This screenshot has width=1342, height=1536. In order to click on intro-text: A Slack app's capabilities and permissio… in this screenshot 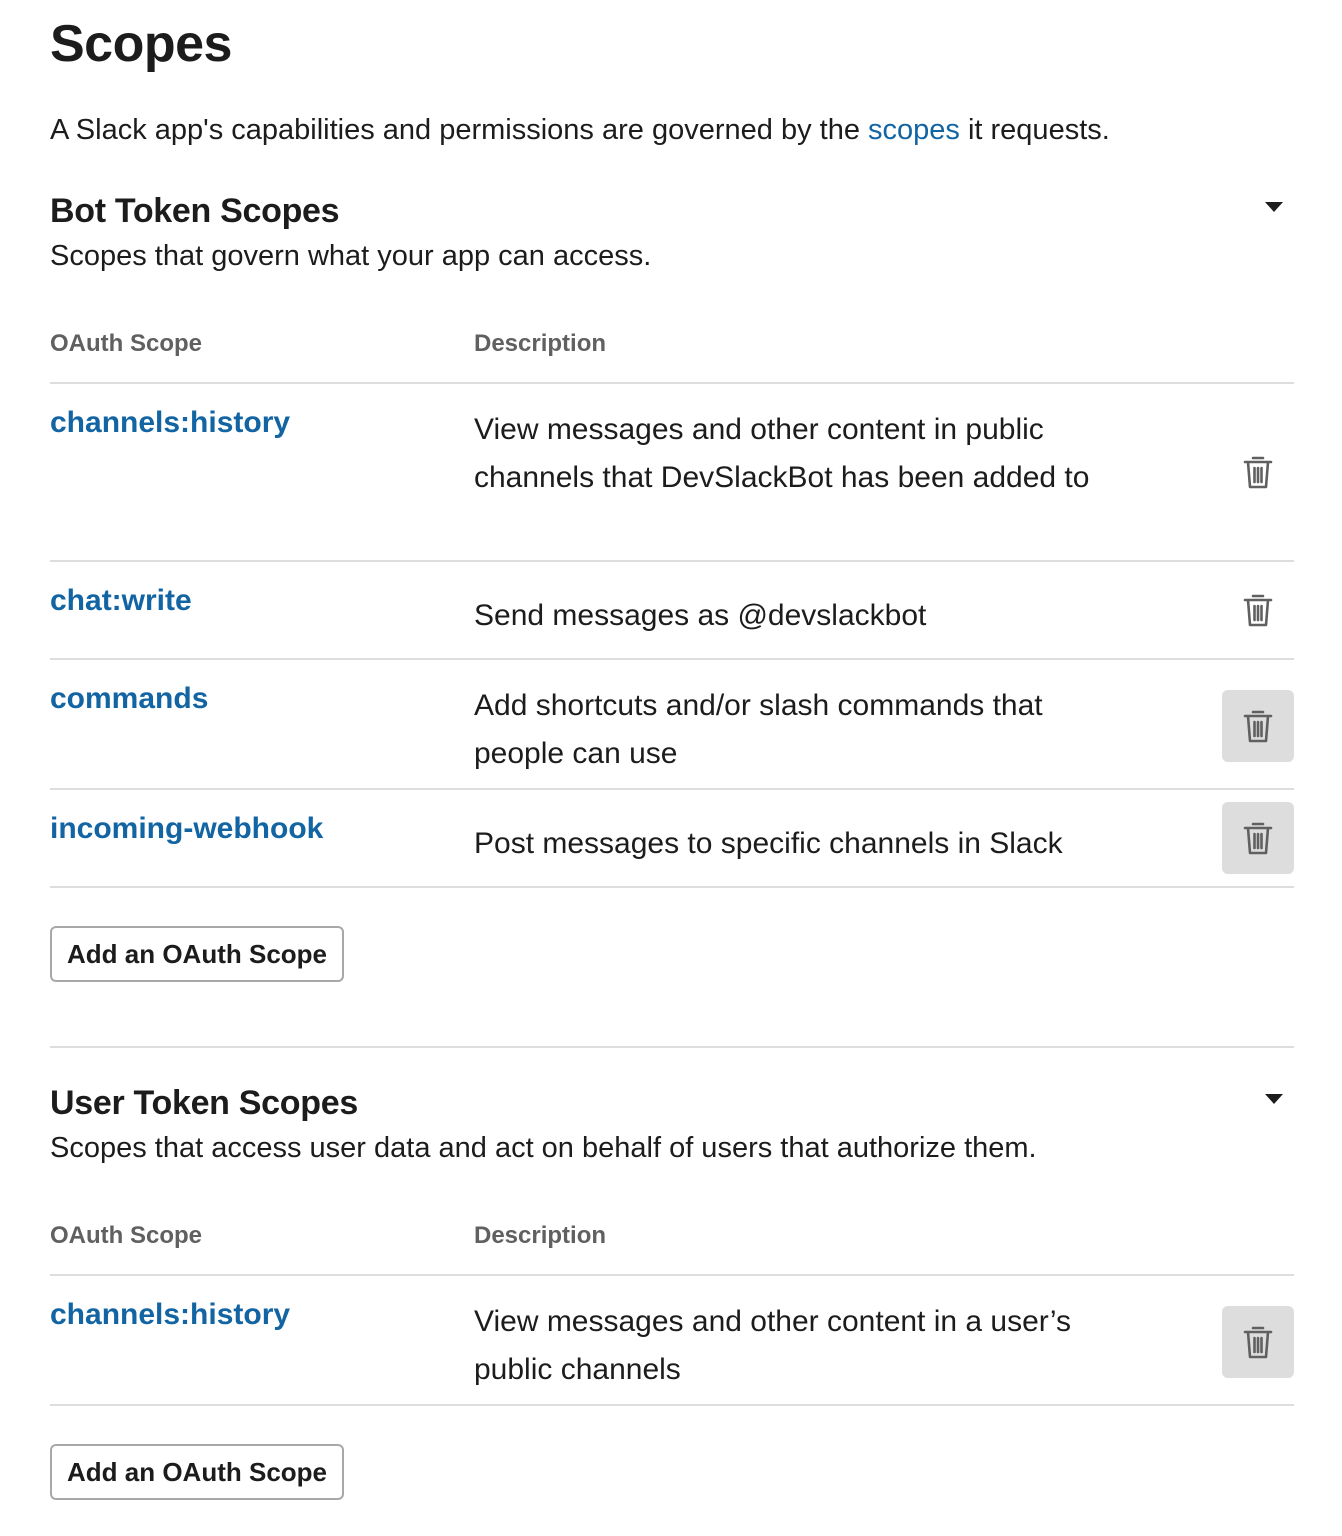, I will do `click(580, 130)`.